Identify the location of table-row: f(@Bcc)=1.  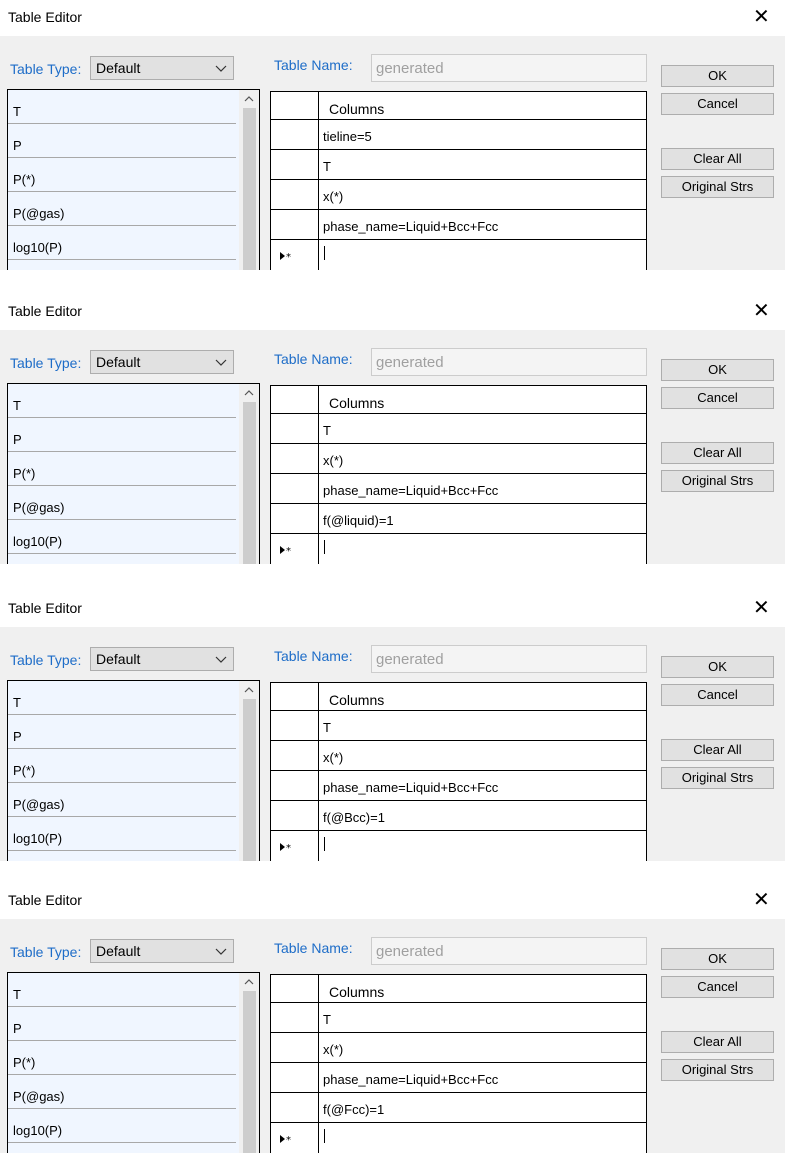
(458, 816).